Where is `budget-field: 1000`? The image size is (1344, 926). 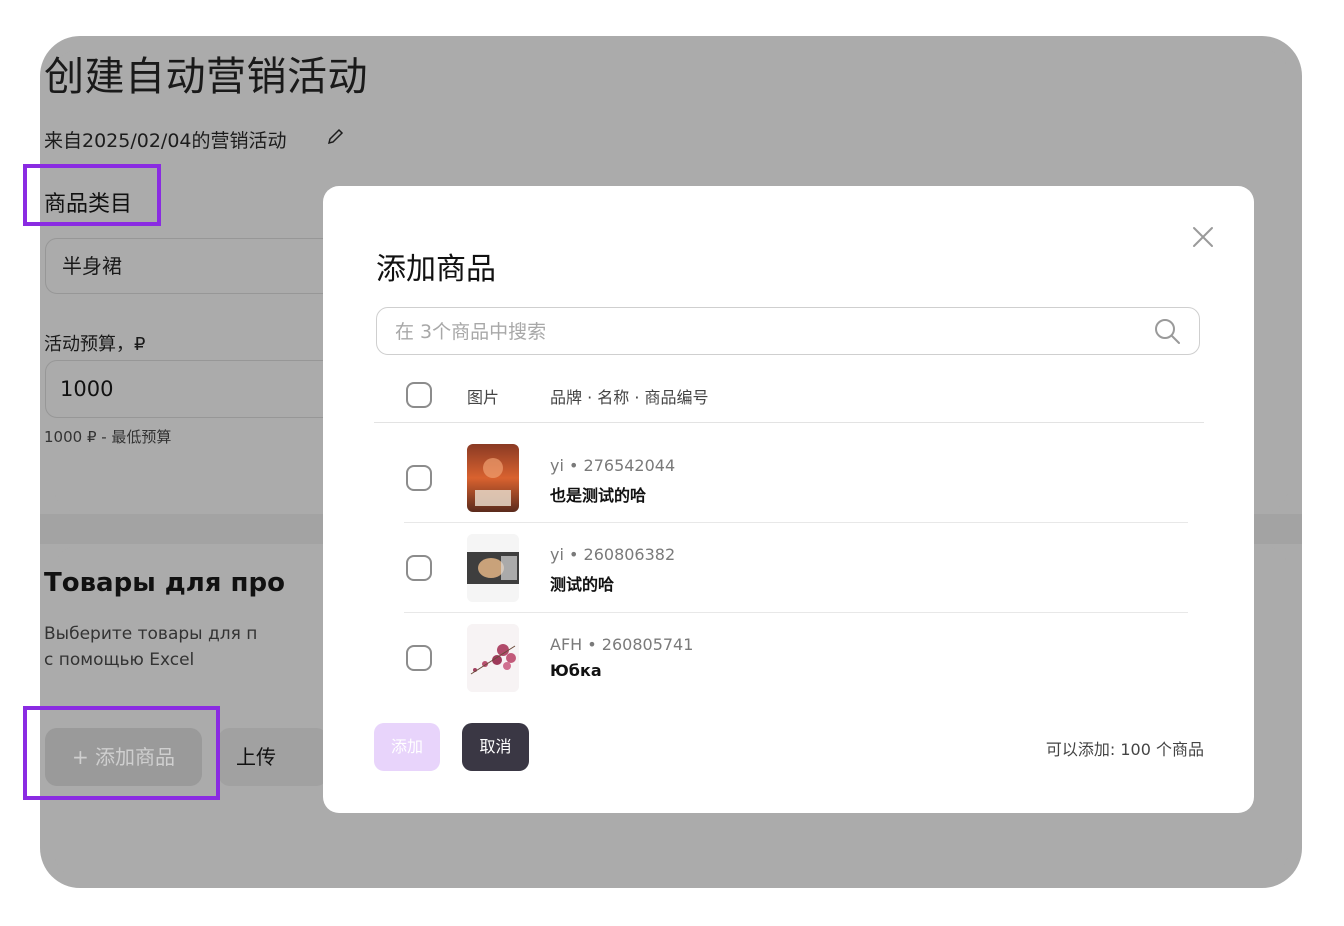
budget-field: 1000 is located at coordinates (195, 389).